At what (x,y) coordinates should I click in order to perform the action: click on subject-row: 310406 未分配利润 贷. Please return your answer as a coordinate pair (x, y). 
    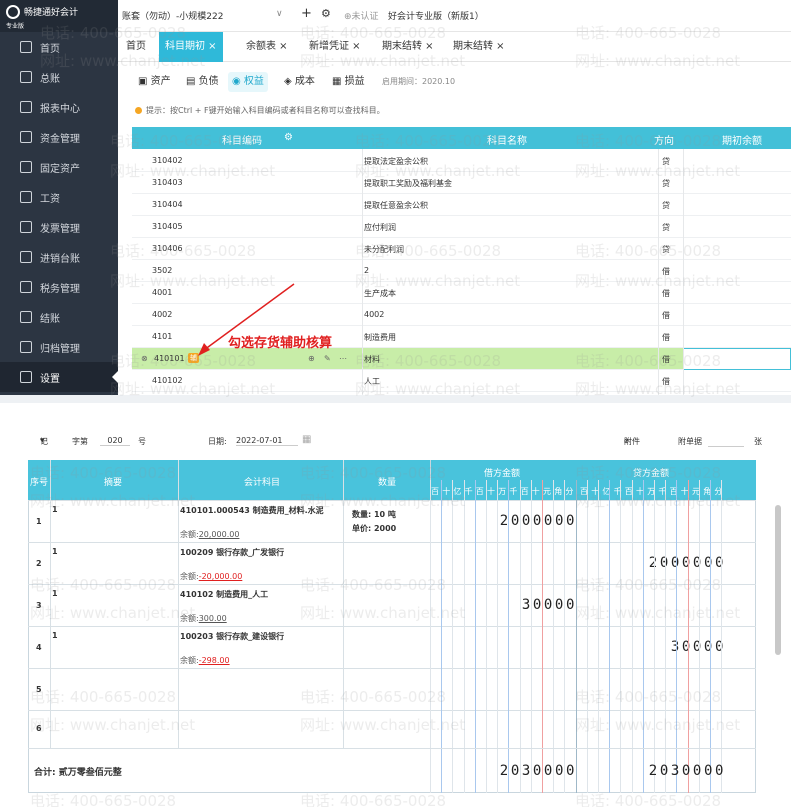
    Looking at the image, I should click on (461, 249).